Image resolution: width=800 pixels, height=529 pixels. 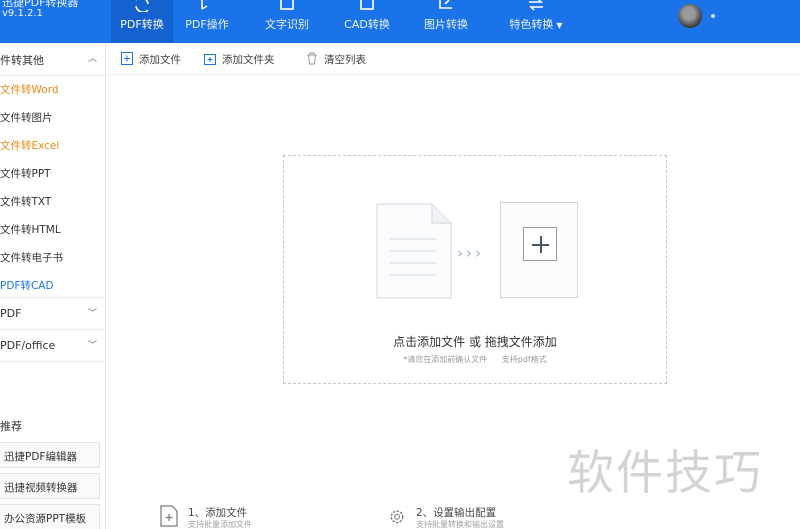 I want to click on step-title: 2、设置输出配置, so click(x=456, y=513).